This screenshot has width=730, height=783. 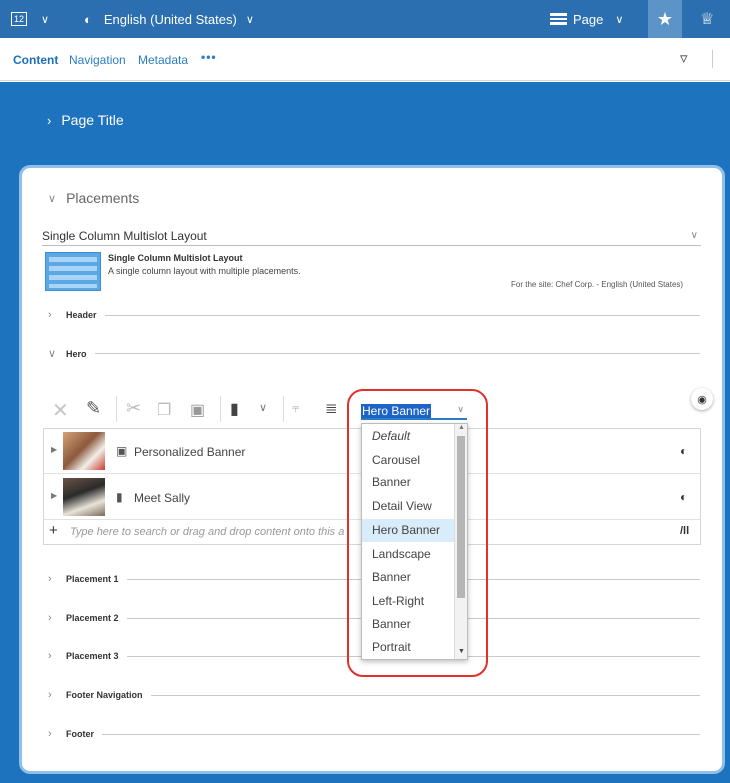 I want to click on language-label: English (United States), so click(x=170, y=19).